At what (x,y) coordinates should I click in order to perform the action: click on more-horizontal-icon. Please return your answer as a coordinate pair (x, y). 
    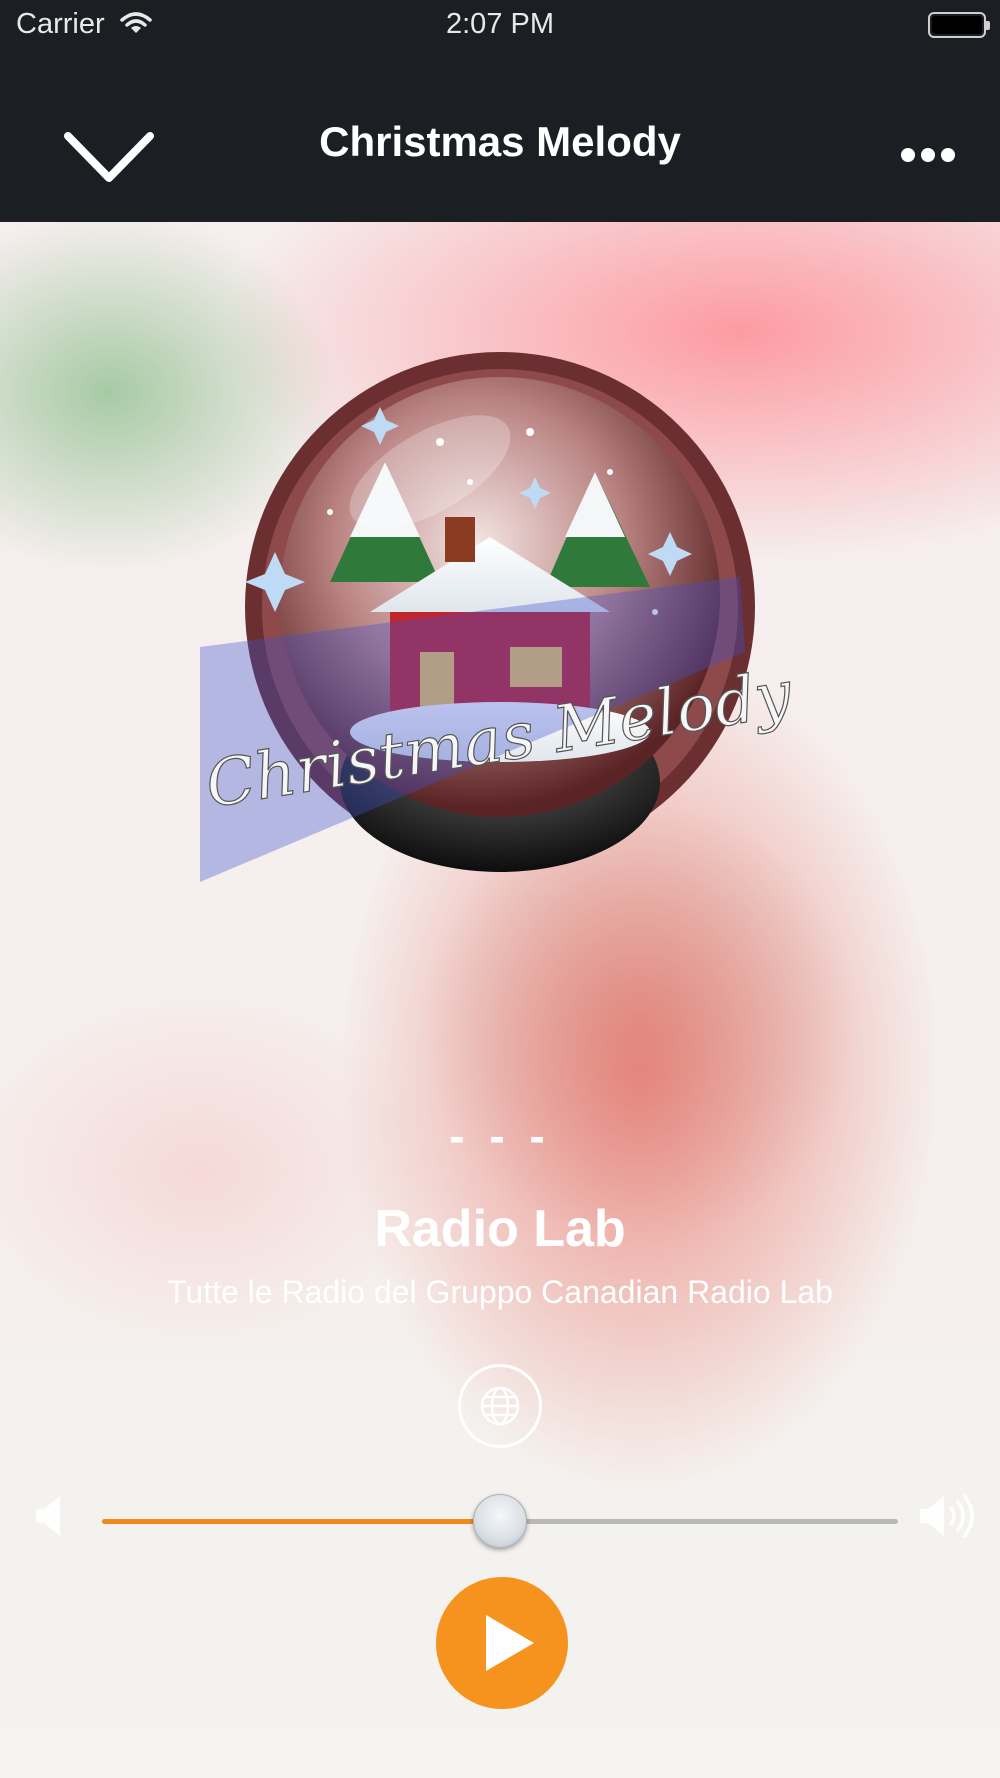
    Looking at the image, I should click on (928, 155).